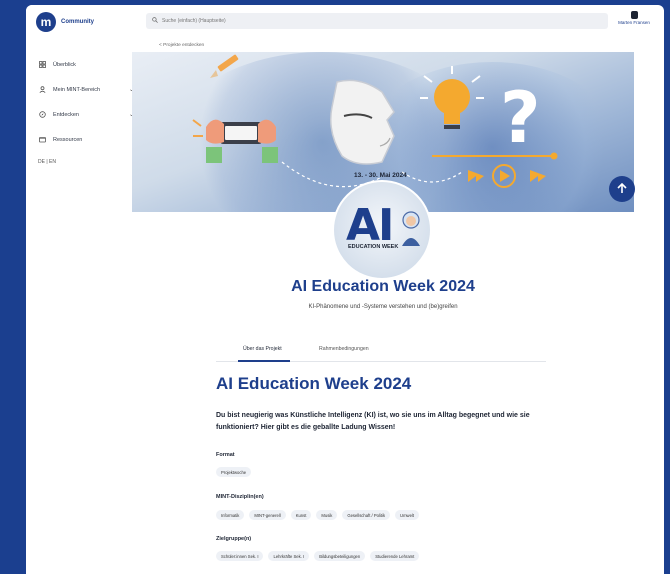 The height and width of the screenshot is (574, 670). I want to click on sidebar-item-label: Überblick, so click(64, 64).